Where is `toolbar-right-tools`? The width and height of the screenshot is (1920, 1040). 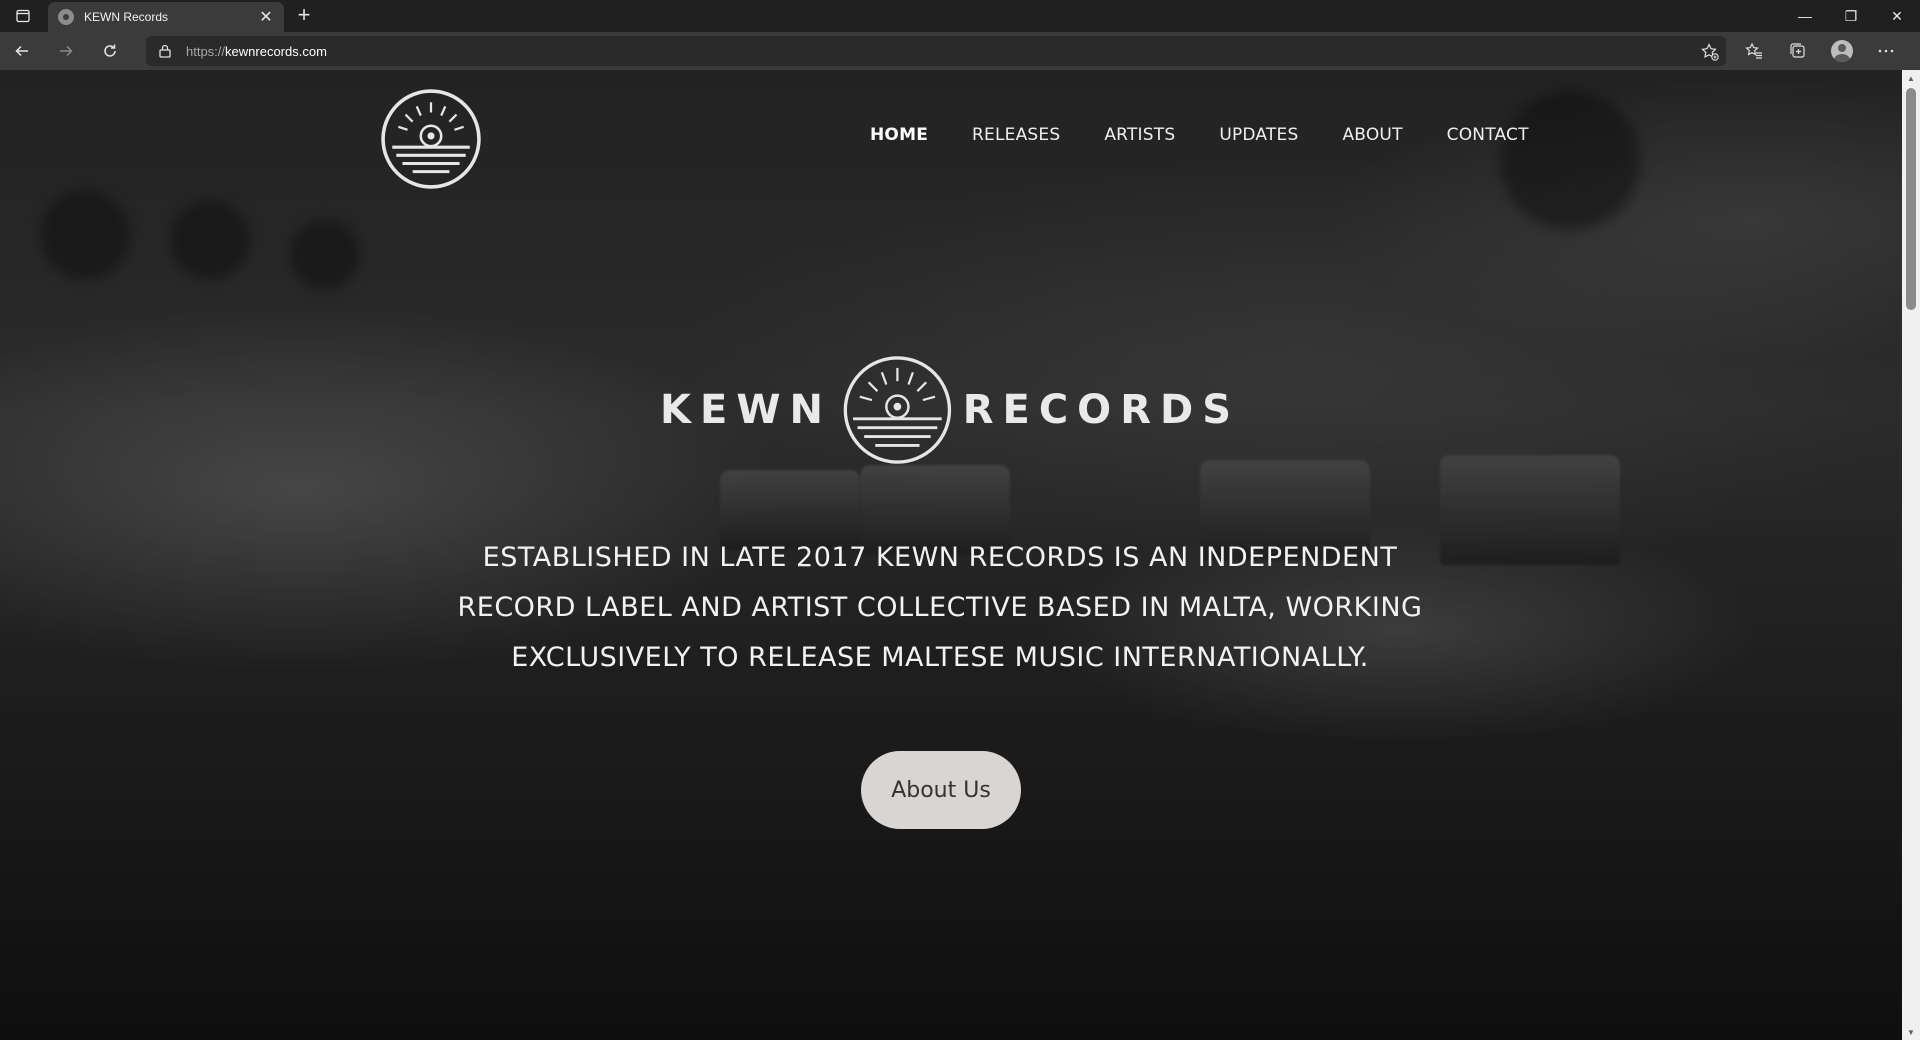
toolbar-right-tools is located at coordinates (1820, 51).